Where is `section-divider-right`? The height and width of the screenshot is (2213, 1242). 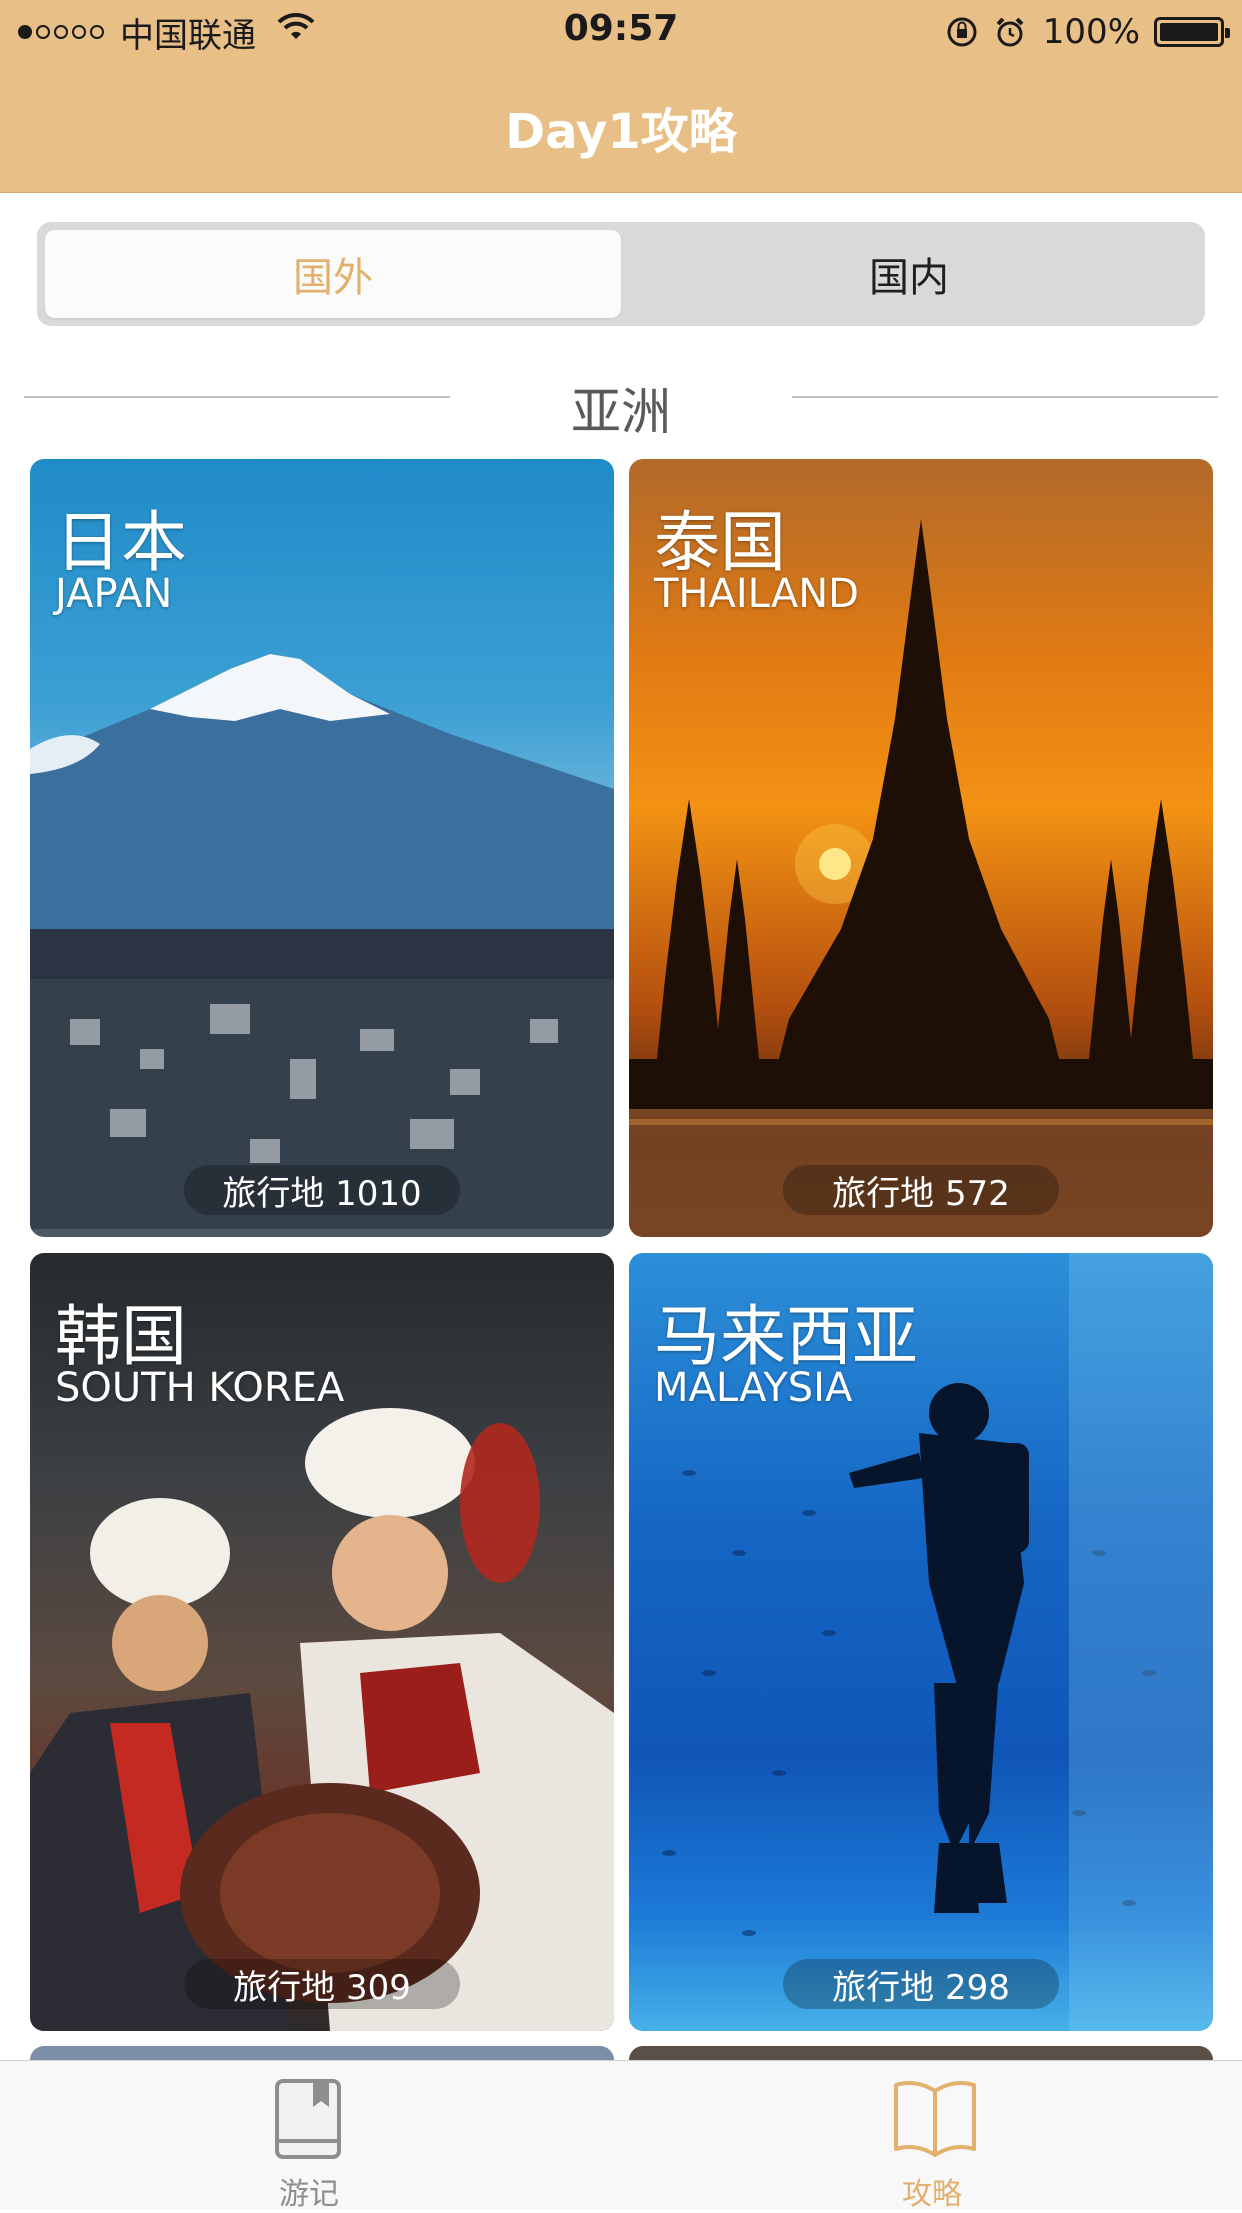
section-divider-right is located at coordinates (1005, 397).